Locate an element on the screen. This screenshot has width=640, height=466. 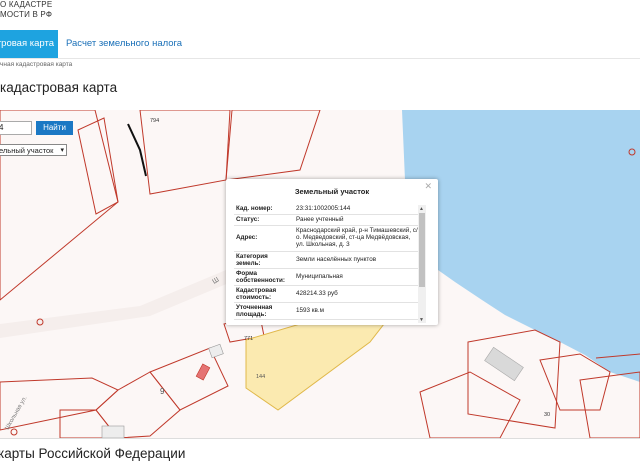
info-key: Уточненная площадь: is located at coordinates (254, 311).